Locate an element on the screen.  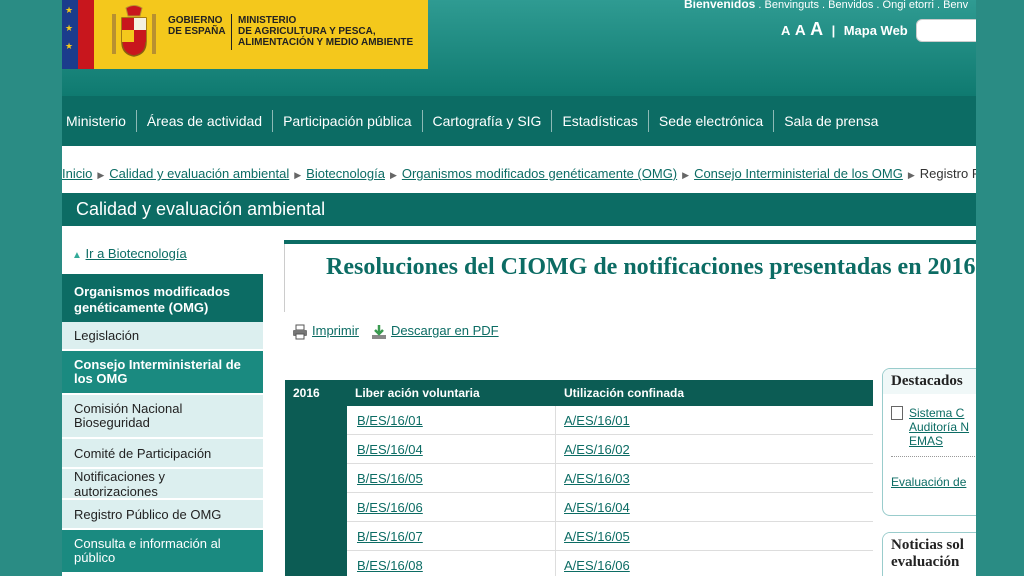
triangle-up-icon: ▲ is located at coordinates (77, 255).